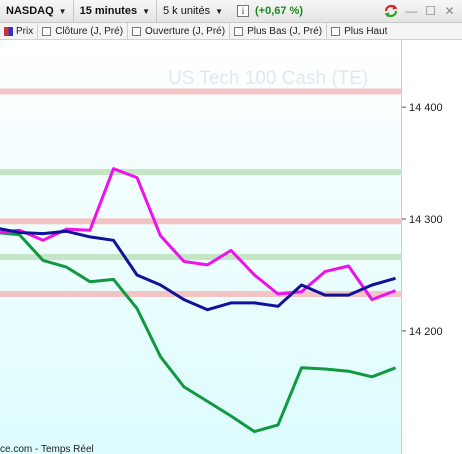  What do you see at coordinates (411, 11) in the screenshot?
I see `minimize-icon: —` at bounding box center [411, 11].